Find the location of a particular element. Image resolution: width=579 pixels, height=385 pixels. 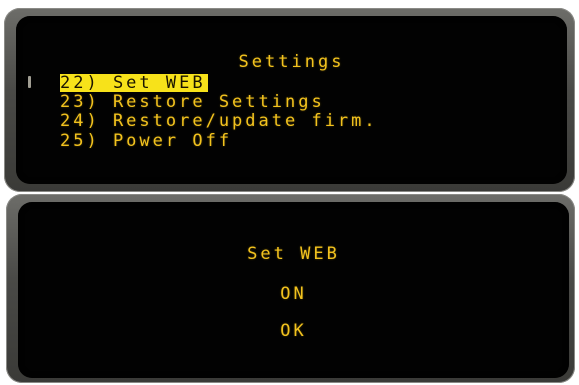

menu-item-set-web: 22) Set WEB is located at coordinates (134, 83).